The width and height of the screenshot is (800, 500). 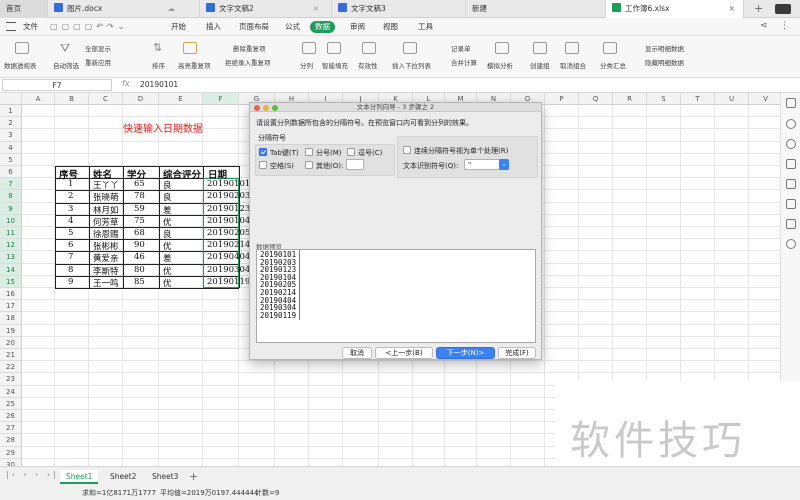 I want to click on menu-tools: 工具, so click(x=425, y=27).